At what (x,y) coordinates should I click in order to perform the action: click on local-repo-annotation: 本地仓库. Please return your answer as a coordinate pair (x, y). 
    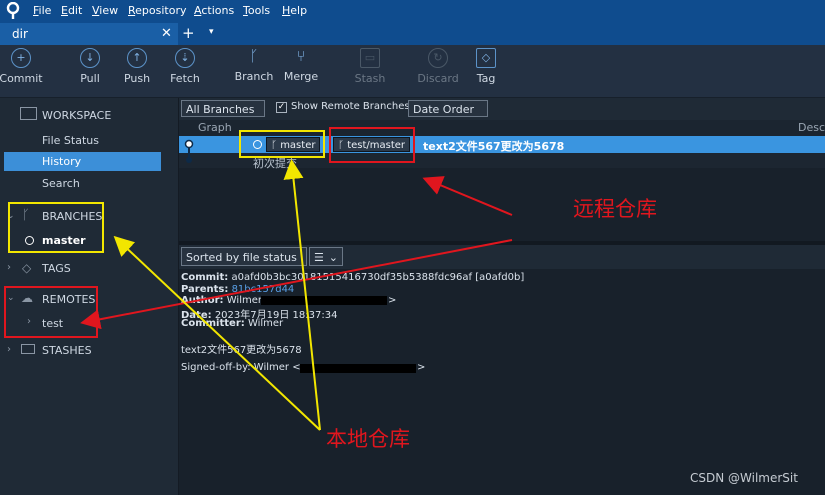
    Looking at the image, I should click on (368, 439).